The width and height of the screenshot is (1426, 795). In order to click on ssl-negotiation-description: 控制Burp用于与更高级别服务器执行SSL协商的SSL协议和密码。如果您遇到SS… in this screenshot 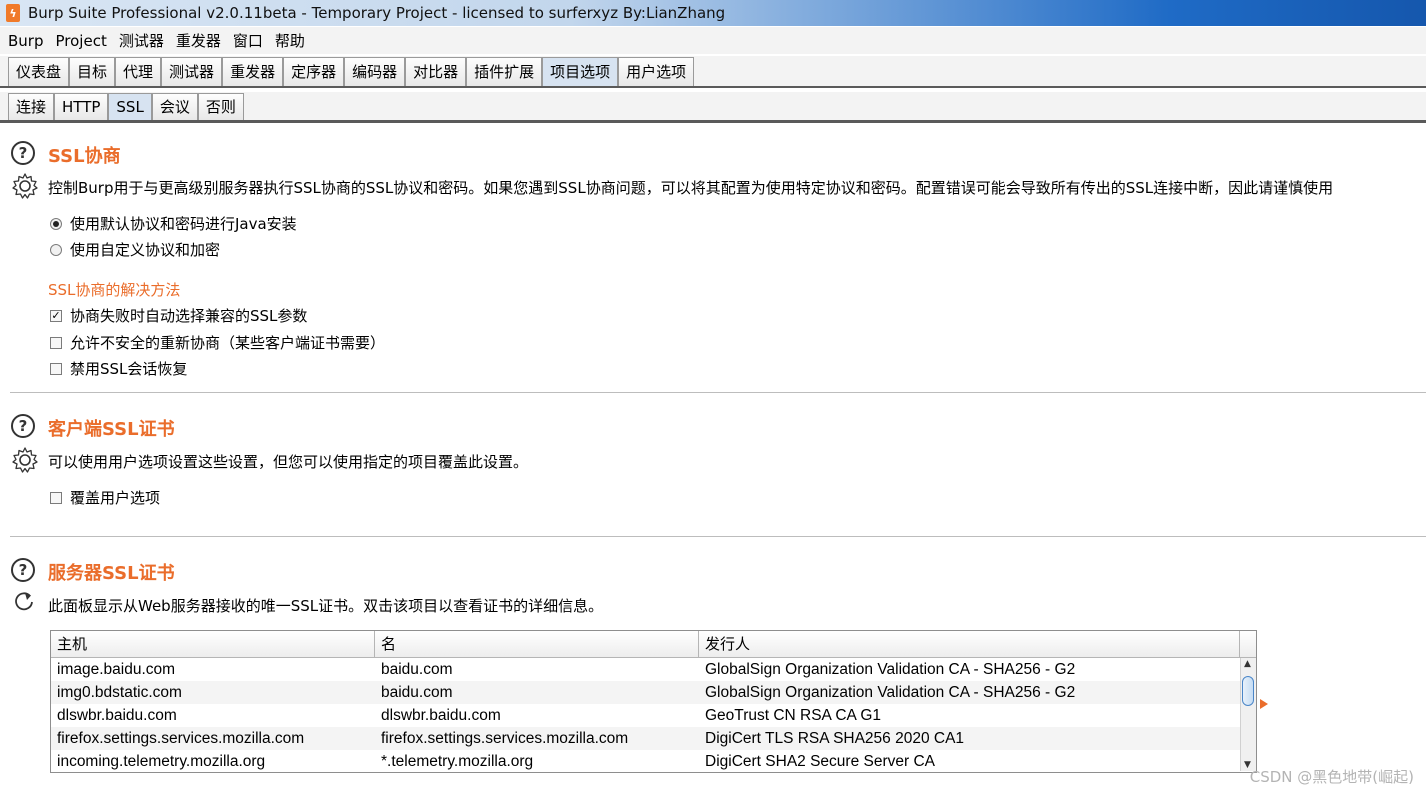, I will do `click(691, 188)`.